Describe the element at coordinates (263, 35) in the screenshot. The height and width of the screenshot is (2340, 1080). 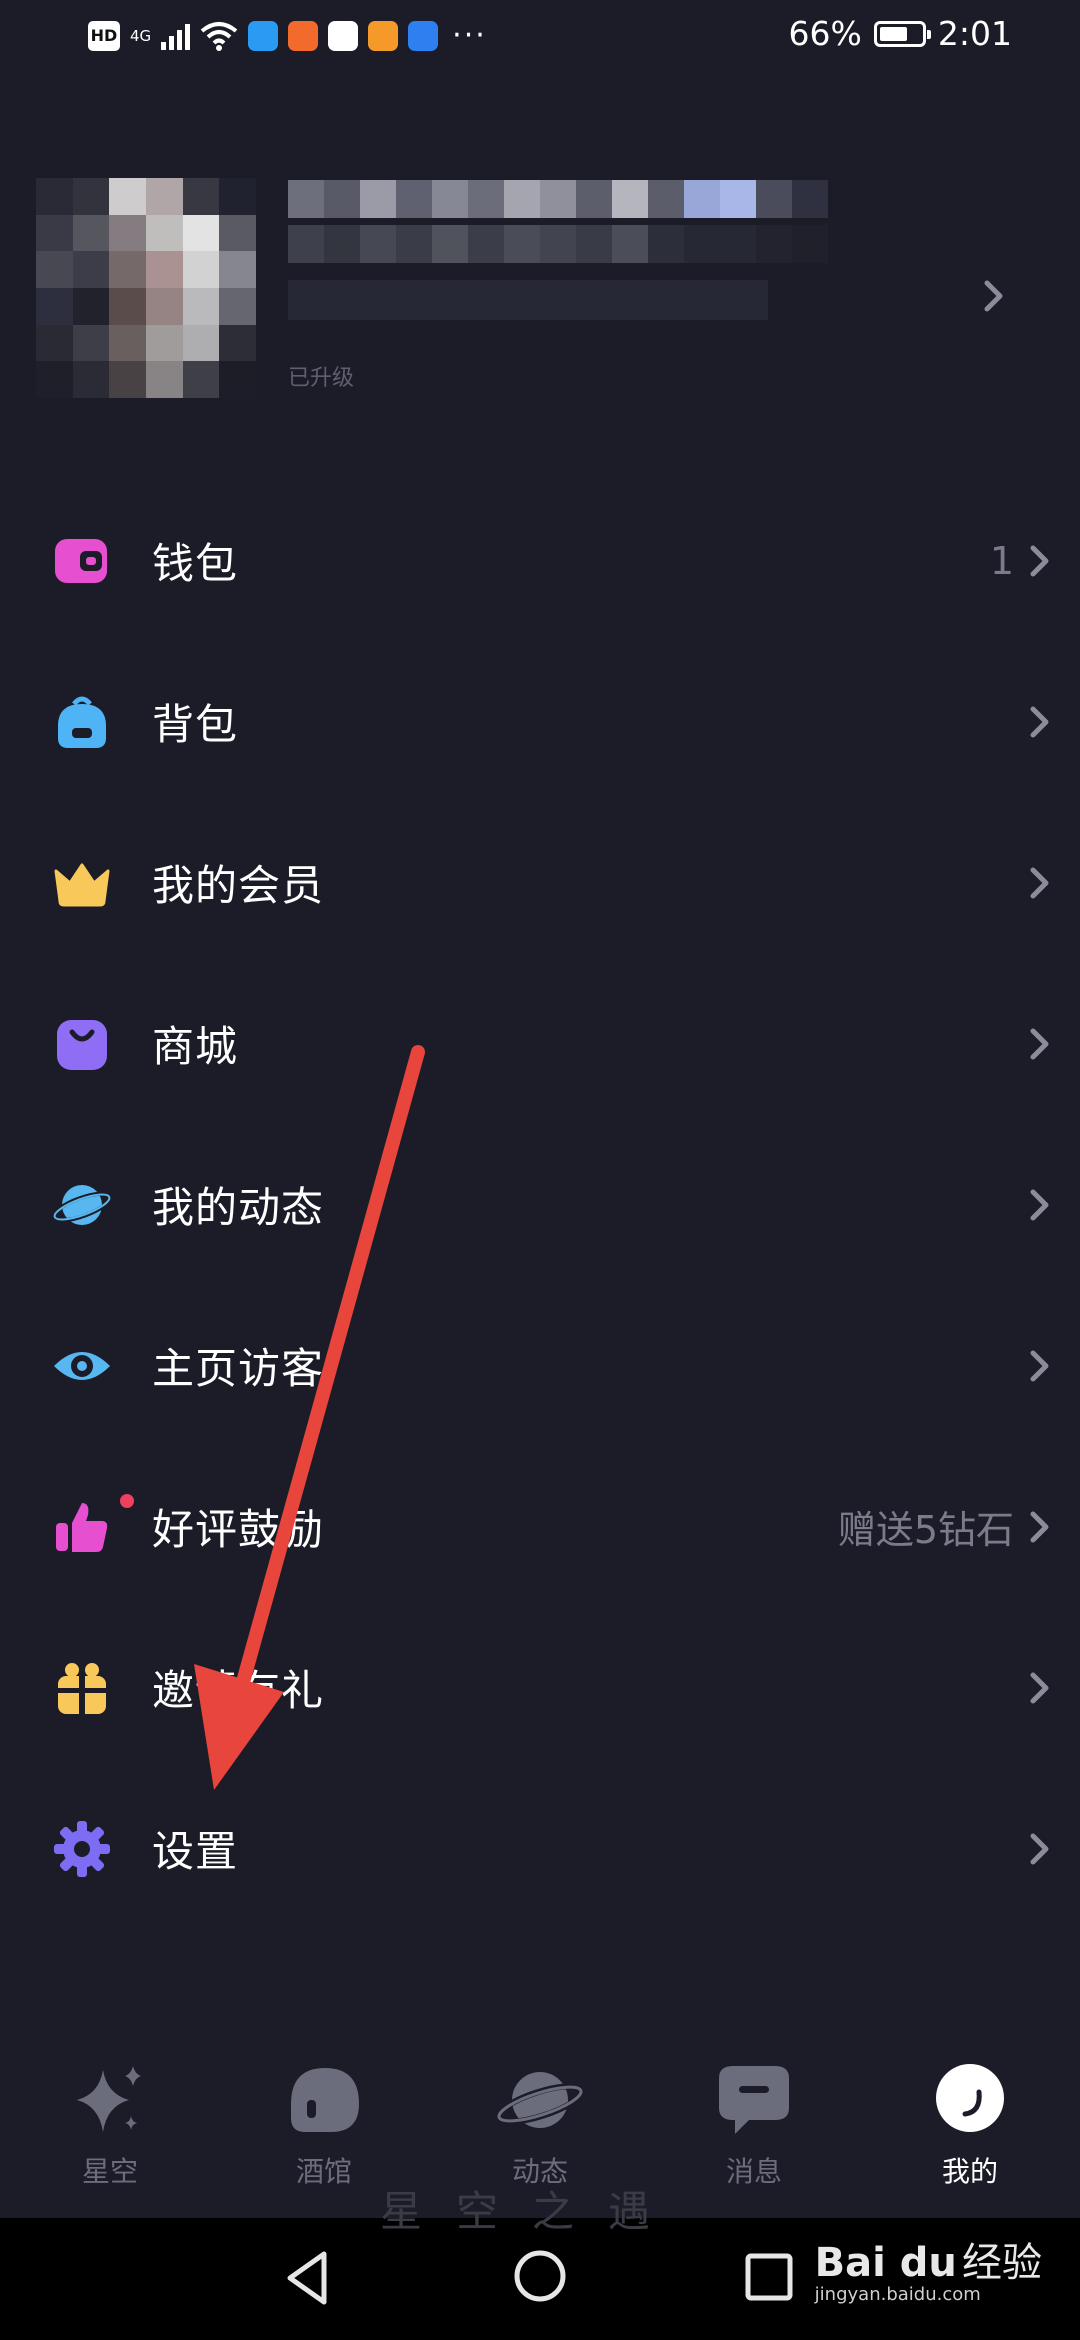
I see `search-app-icon` at that location.